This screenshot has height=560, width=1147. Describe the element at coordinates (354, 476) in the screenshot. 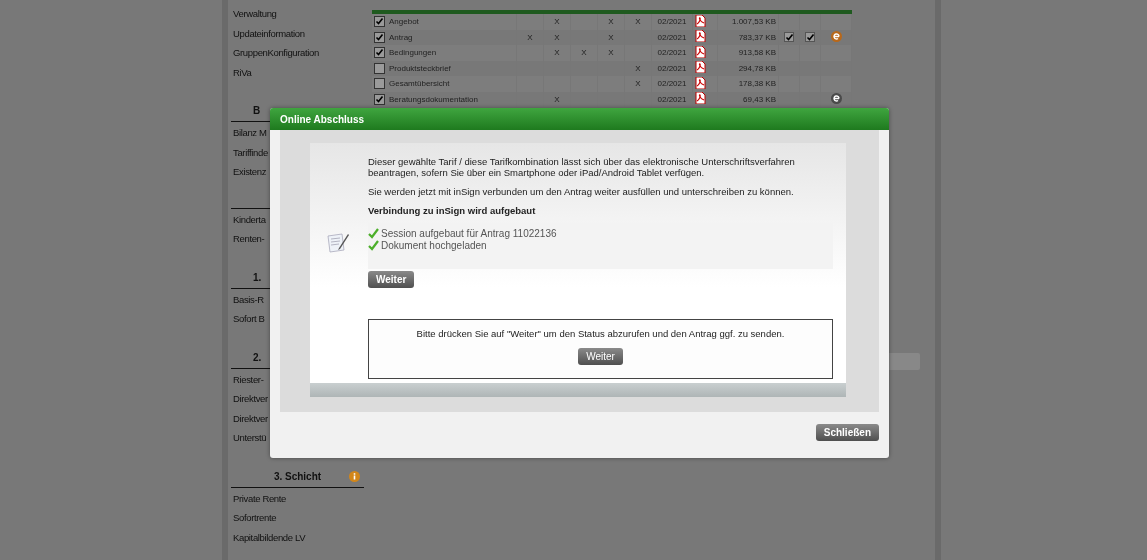

I see `info-icon` at that location.